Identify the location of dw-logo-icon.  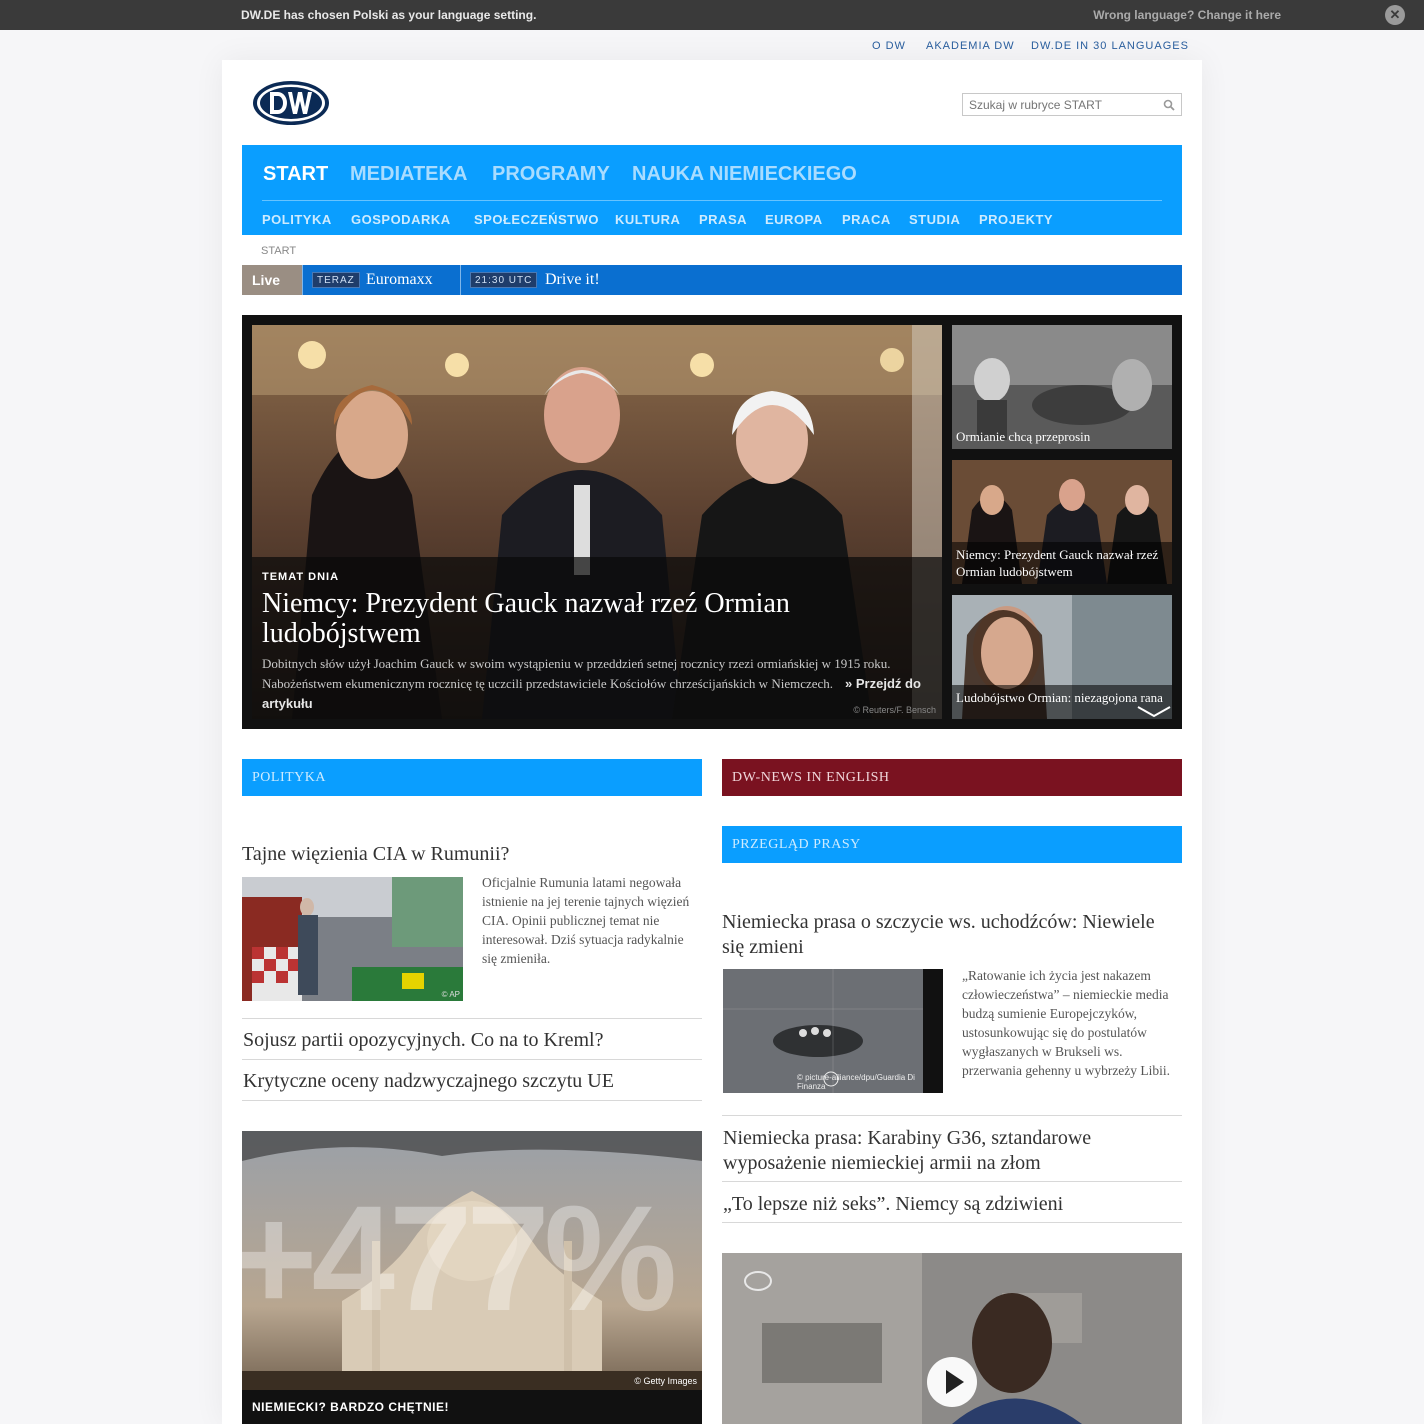
(291, 103).